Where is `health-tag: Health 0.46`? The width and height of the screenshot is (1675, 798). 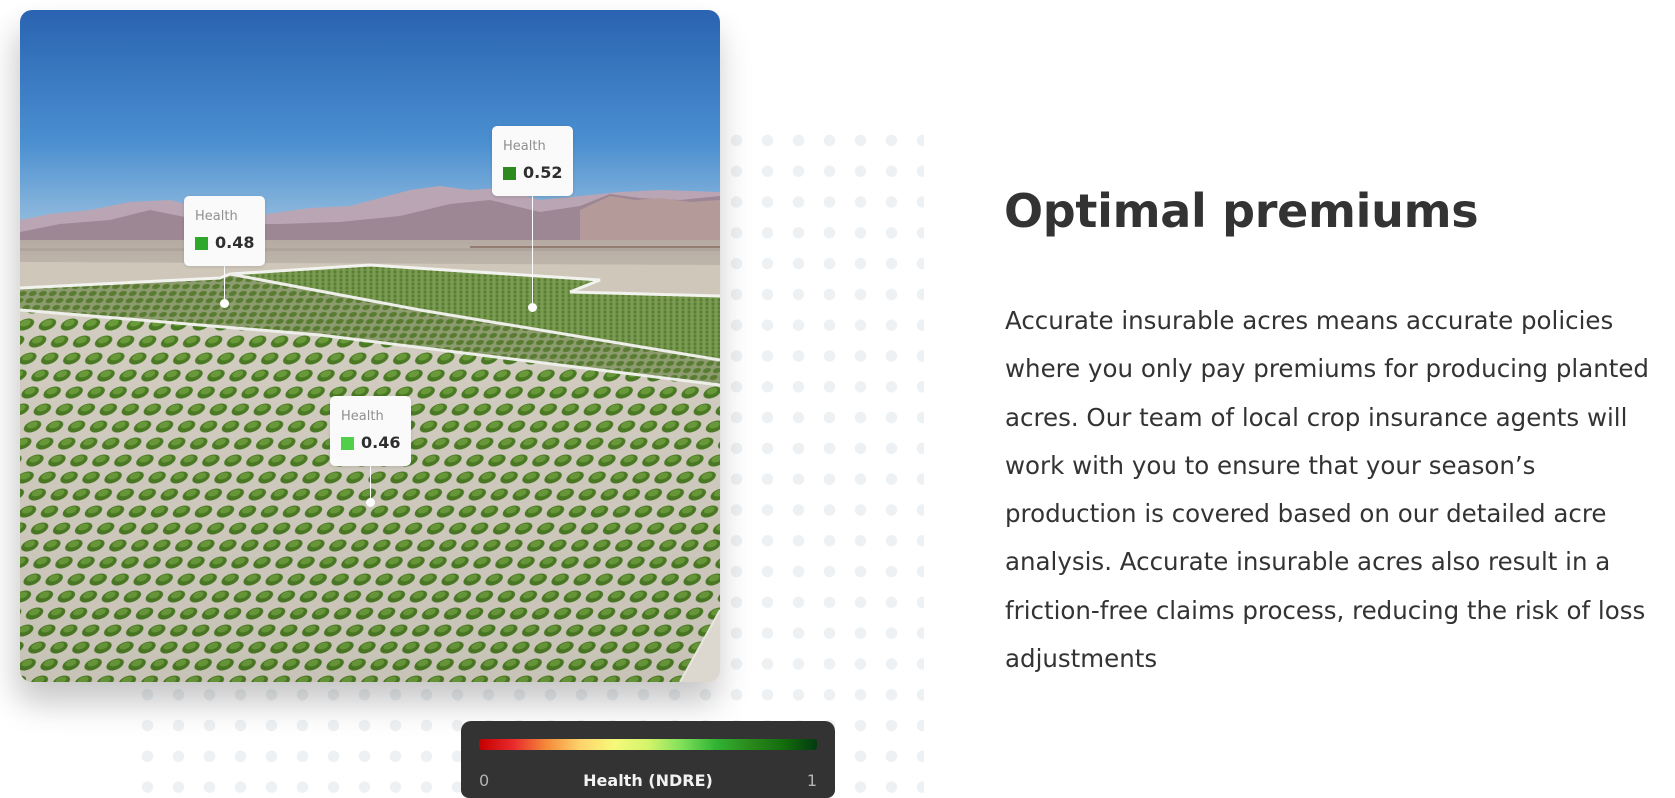 health-tag: Health 0.46 is located at coordinates (370, 431).